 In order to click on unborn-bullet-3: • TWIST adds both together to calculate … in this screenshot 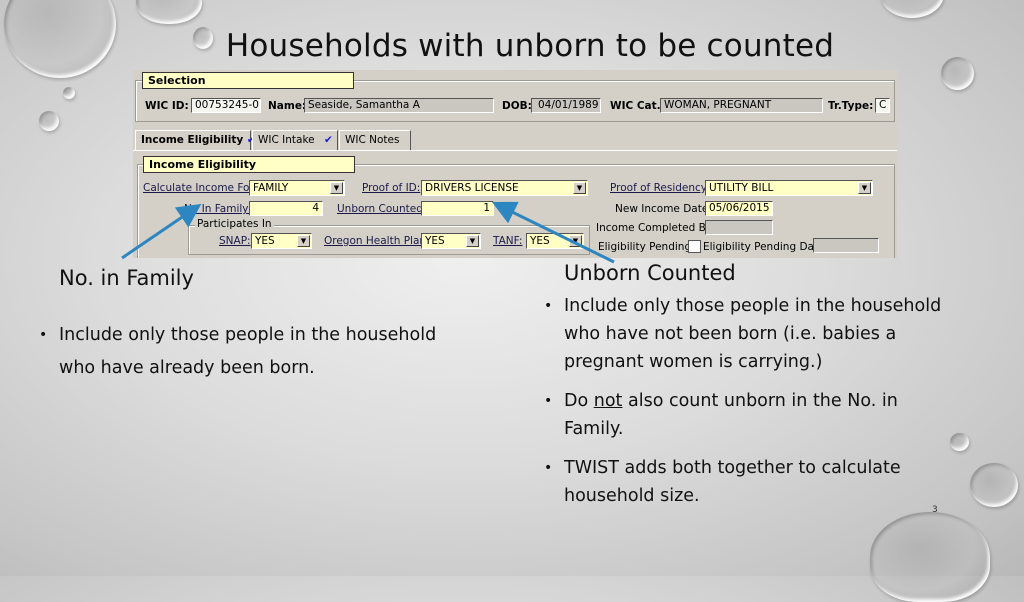, I will do `click(722, 482)`.